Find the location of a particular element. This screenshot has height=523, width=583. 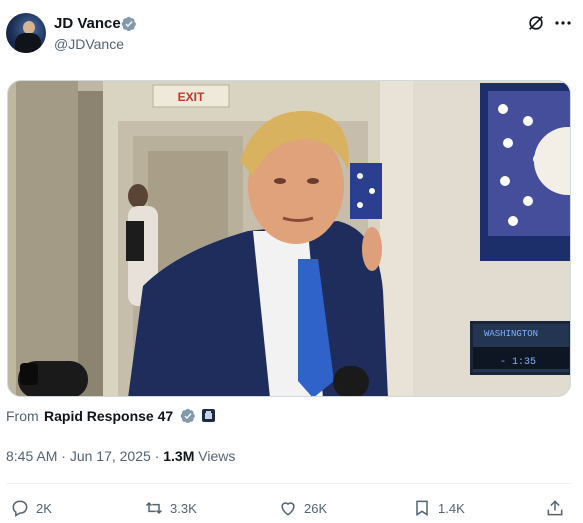

share-icon is located at coordinates (555, 508).